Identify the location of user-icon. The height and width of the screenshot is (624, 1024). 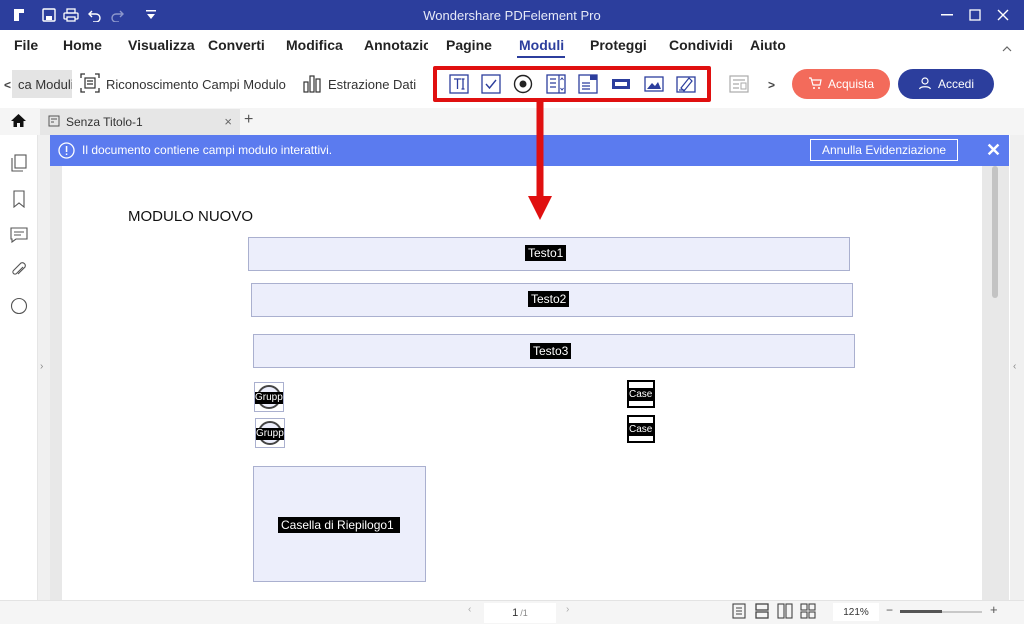
(925, 84).